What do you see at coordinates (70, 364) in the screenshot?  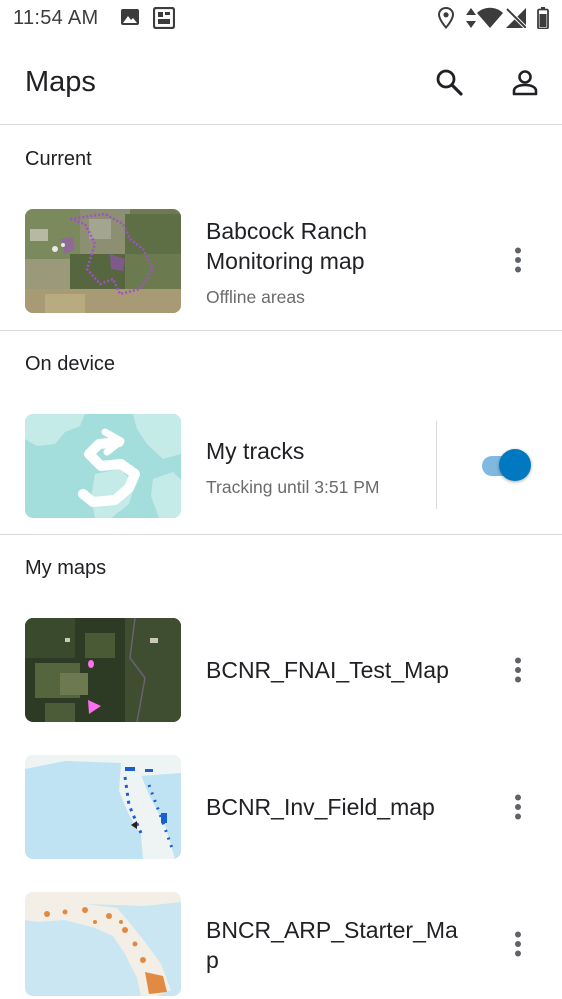 I see `section-header-on-device: On device` at bounding box center [70, 364].